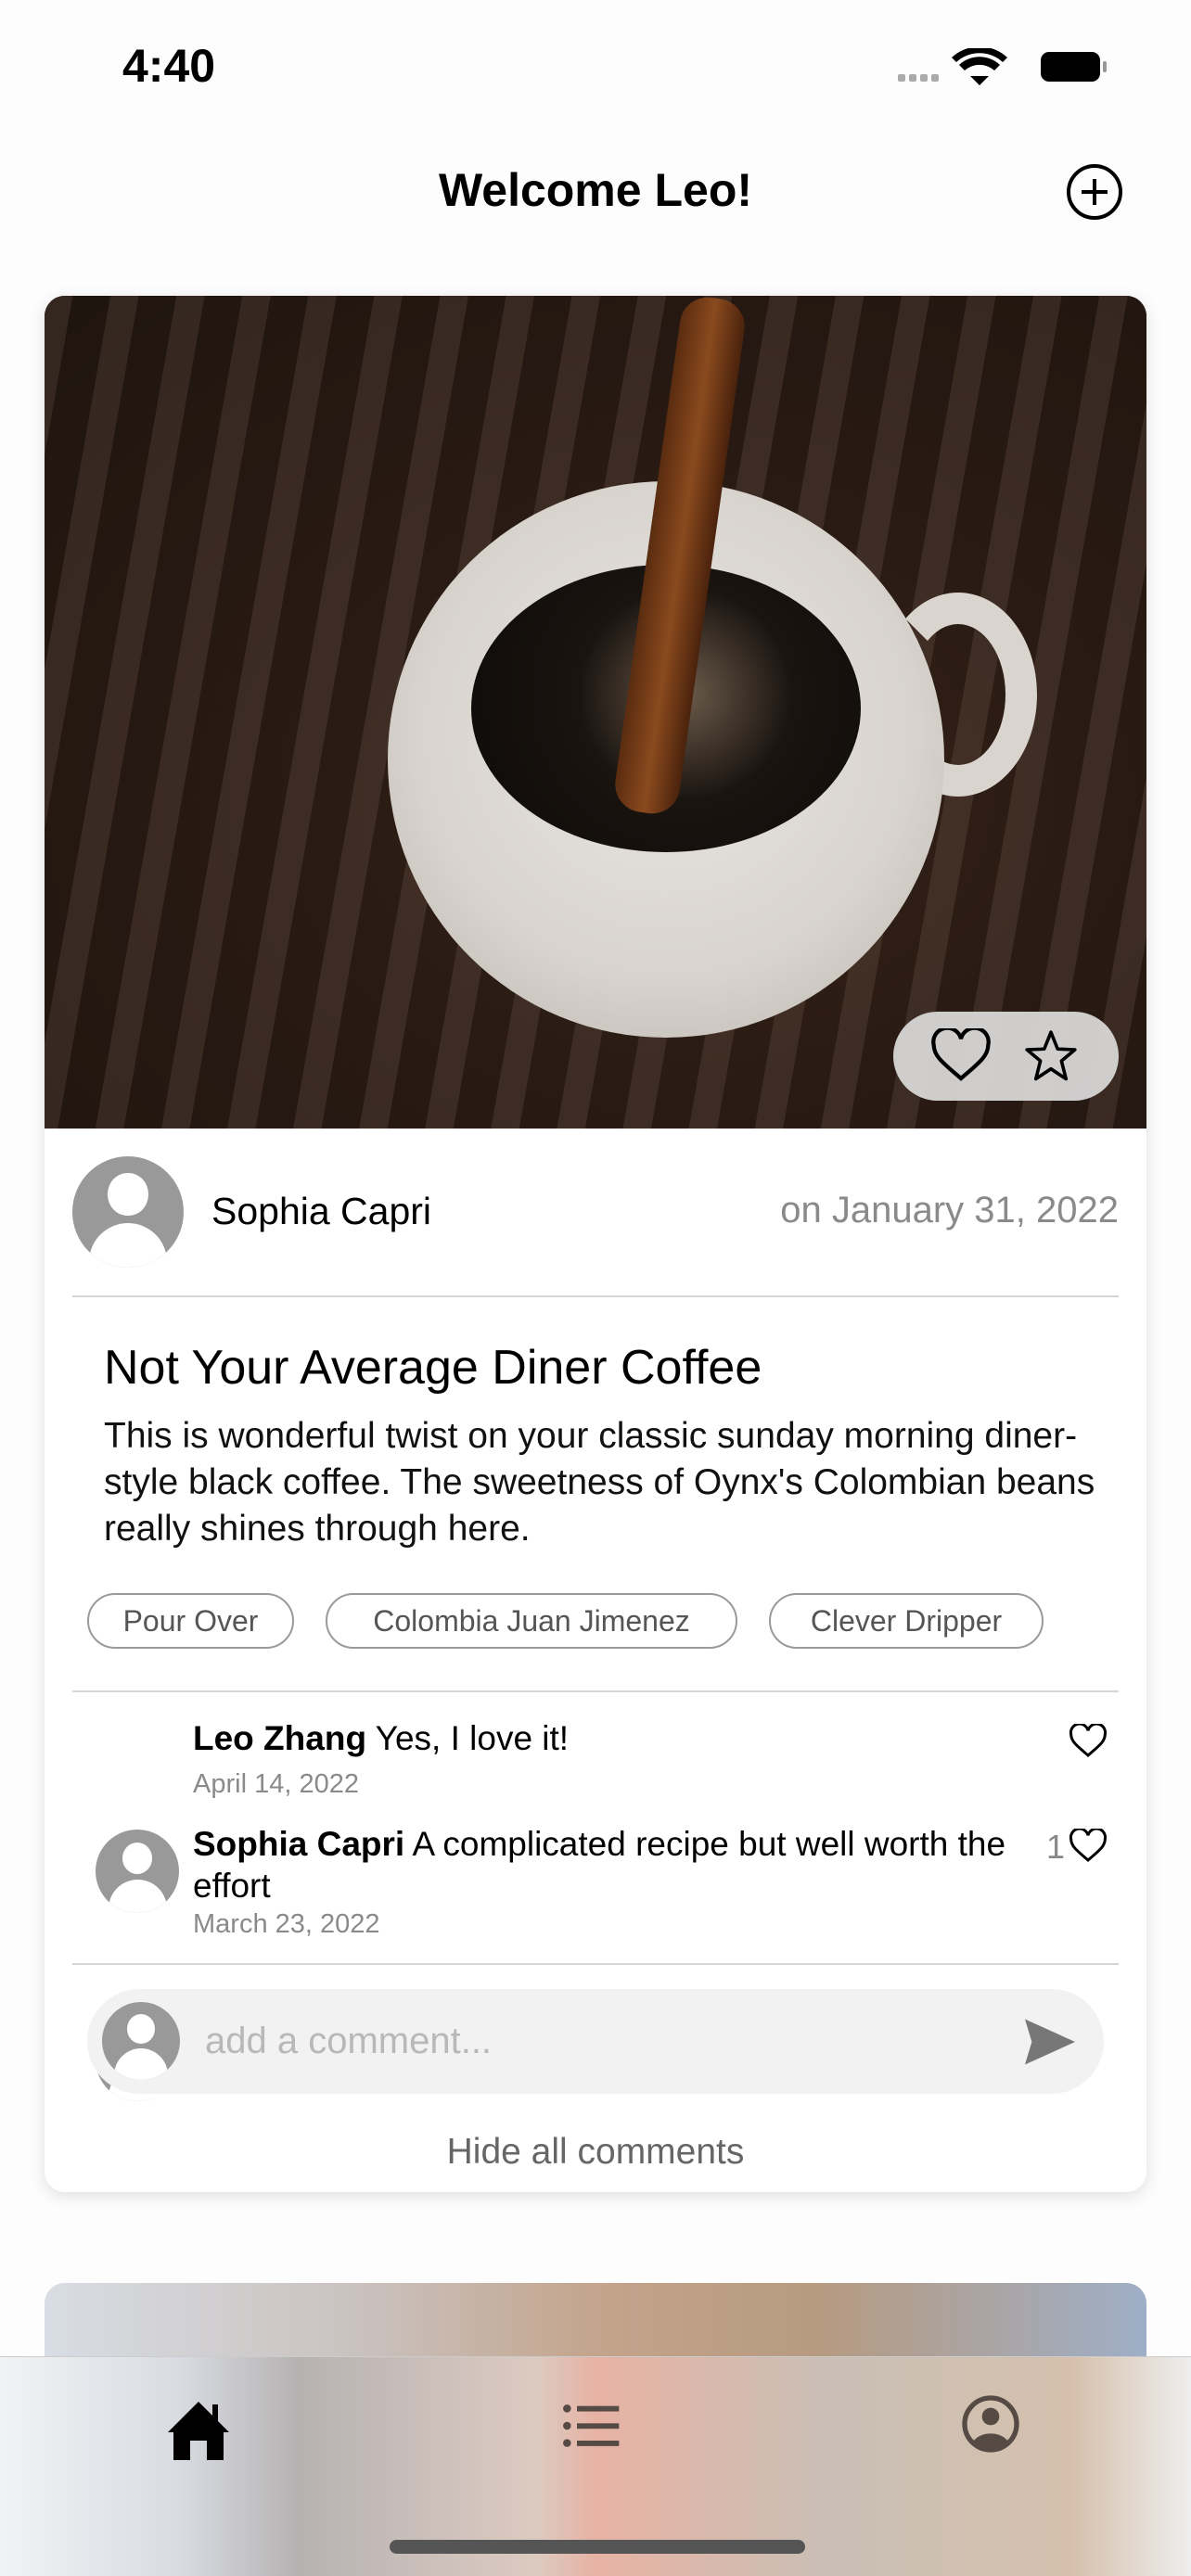 The height and width of the screenshot is (2576, 1191). I want to click on comment-date: March 23, 2022, so click(286, 1924).